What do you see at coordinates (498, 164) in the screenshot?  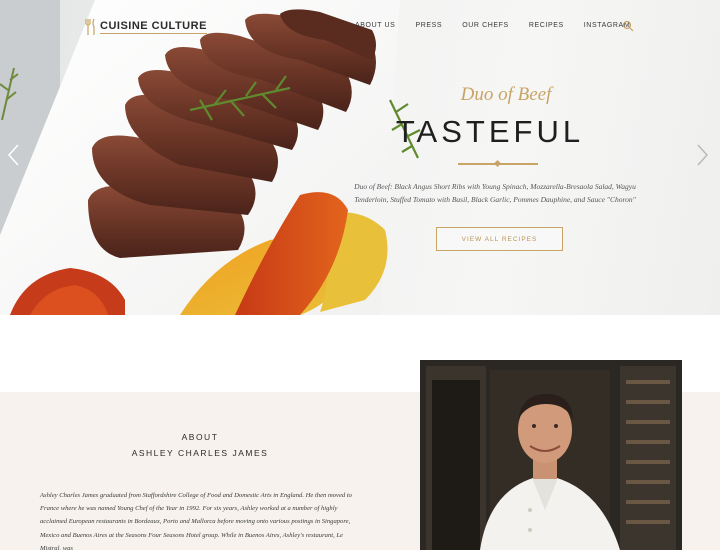 I see `hero-divider` at bounding box center [498, 164].